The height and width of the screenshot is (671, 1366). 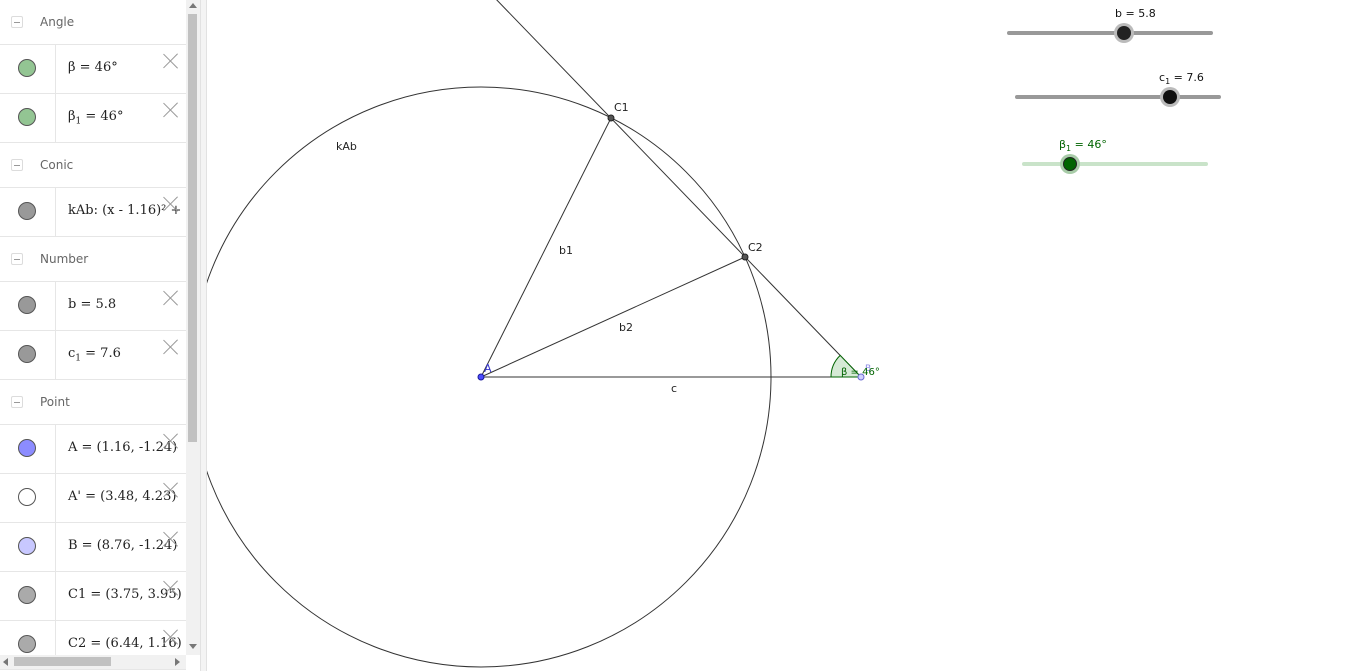 What do you see at coordinates (122, 496) in the screenshot?
I see `algebra-definition: A' = (3.48, 4.23)` at bounding box center [122, 496].